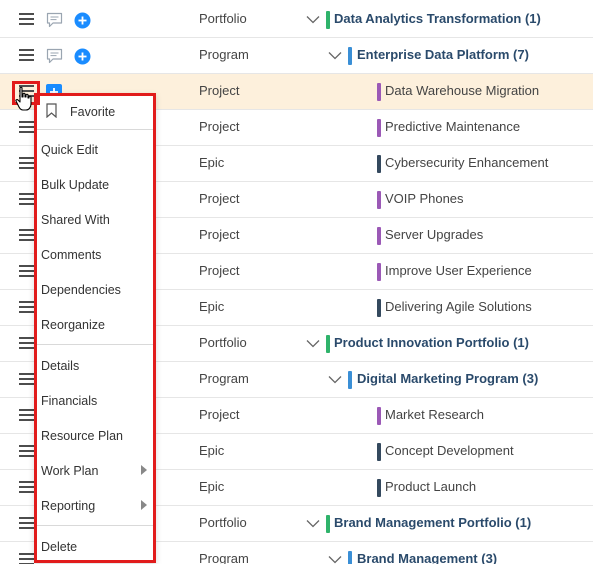 The width and height of the screenshot is (593, 564). Describe the element at coordinates (434, 414) in the screenshot. I see `item-name: Market Research` at that location.